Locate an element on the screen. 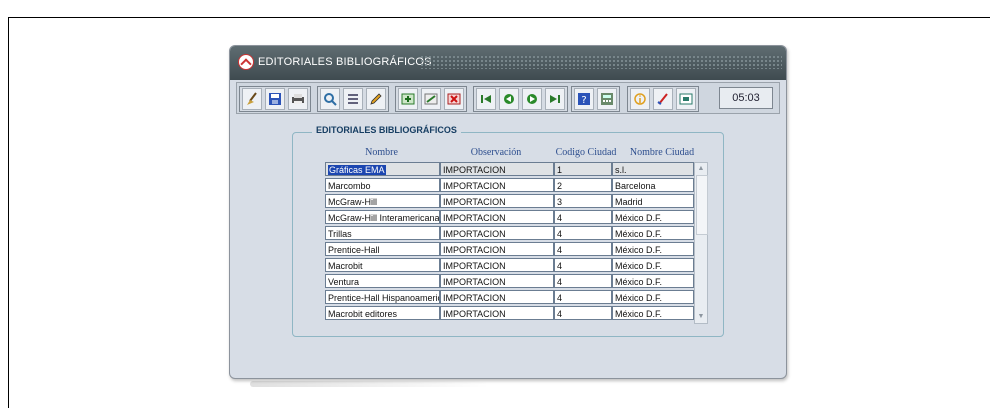 Image resolution: width=990 pixels, height=408 pixels. table-row: Macrobit editores IMPORTACION 4 México D.F. is located at coordinates (509, 313).